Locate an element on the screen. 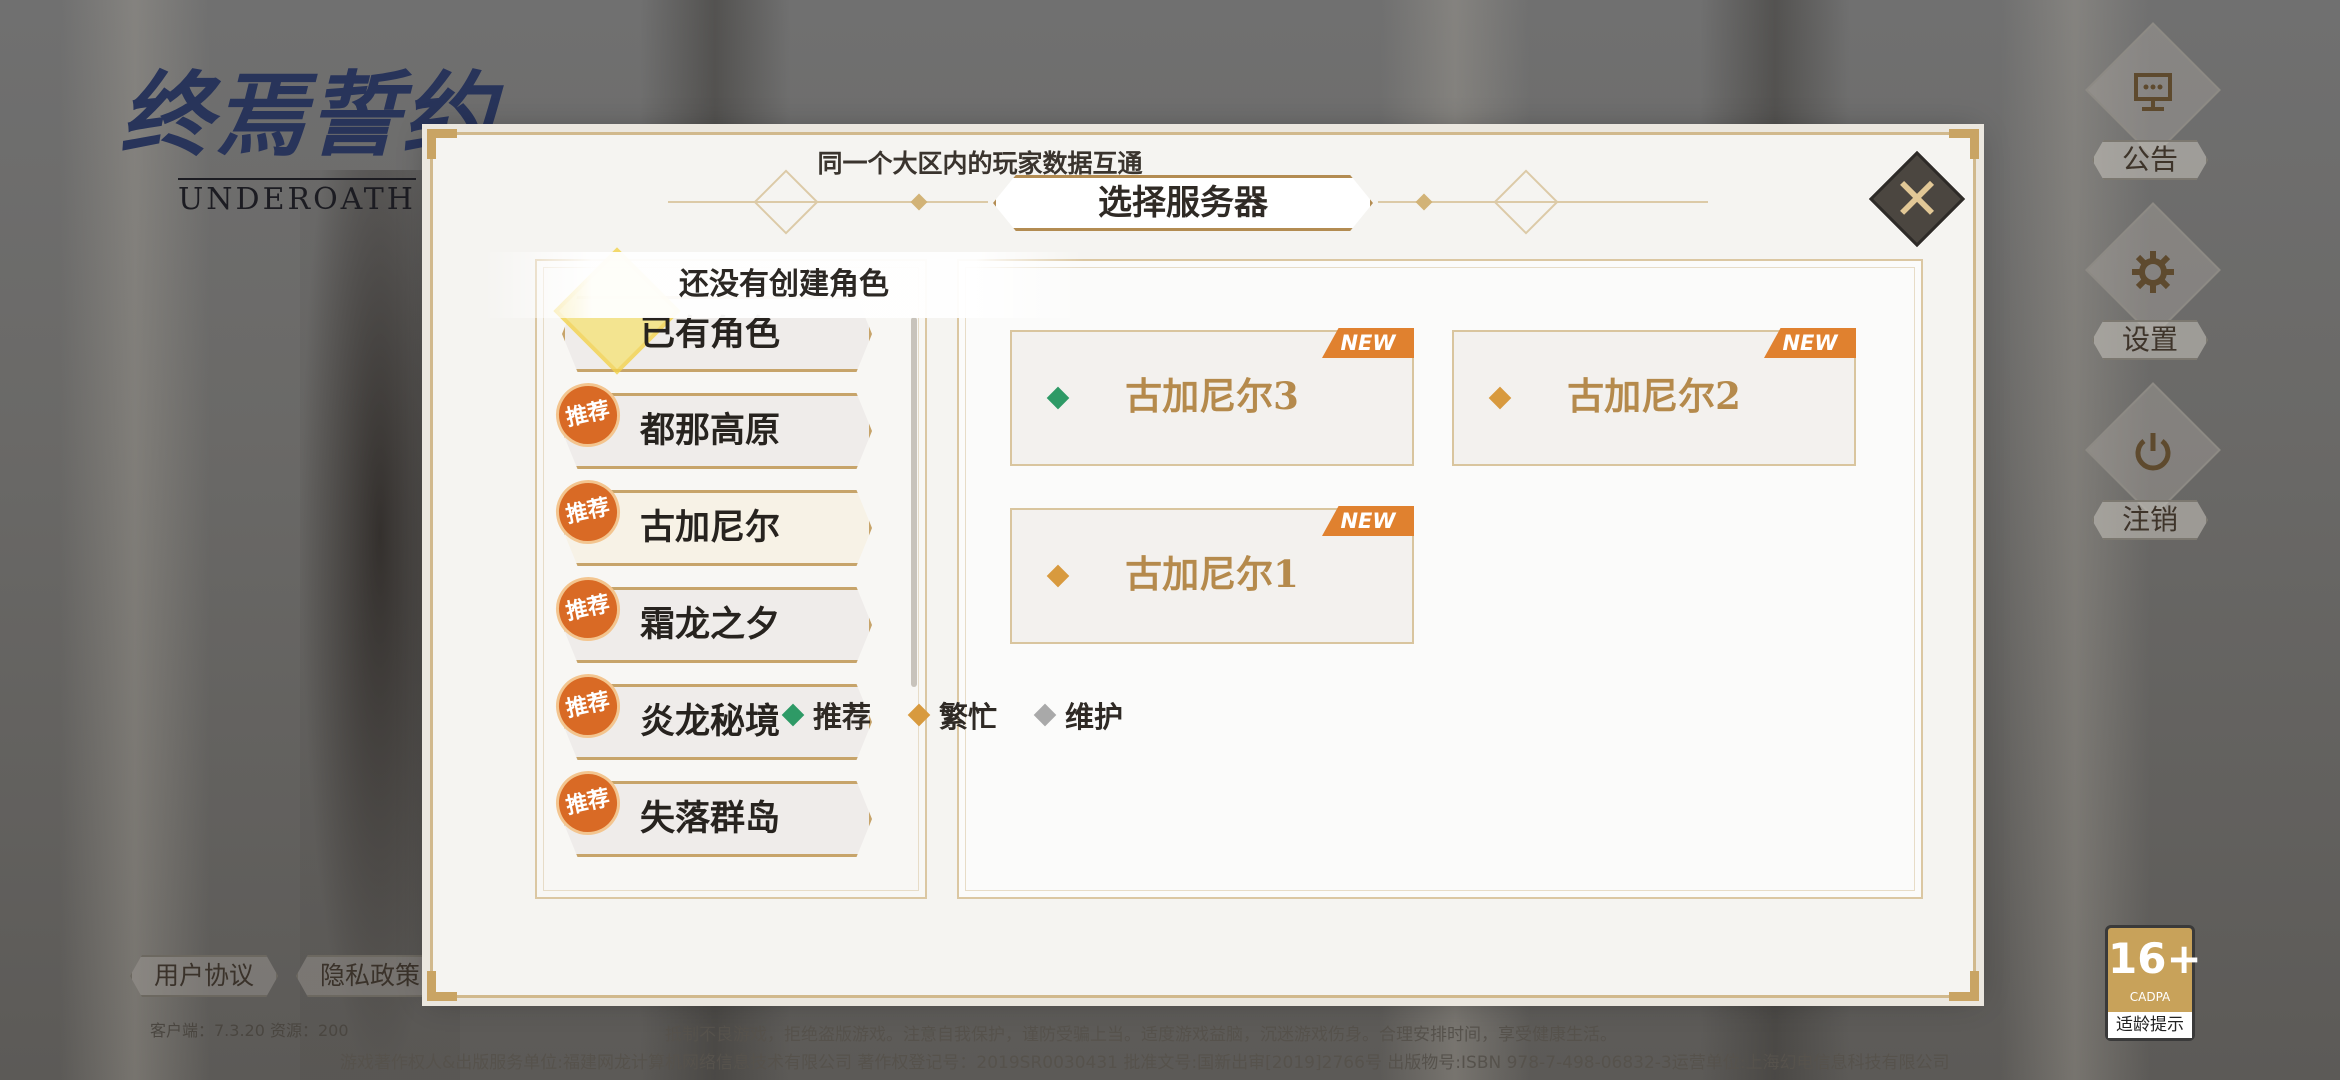 Image resolution: width=2340 pixels, height=1080 pixels. region-label: 都那高原 is located at coordinates (710, 430).